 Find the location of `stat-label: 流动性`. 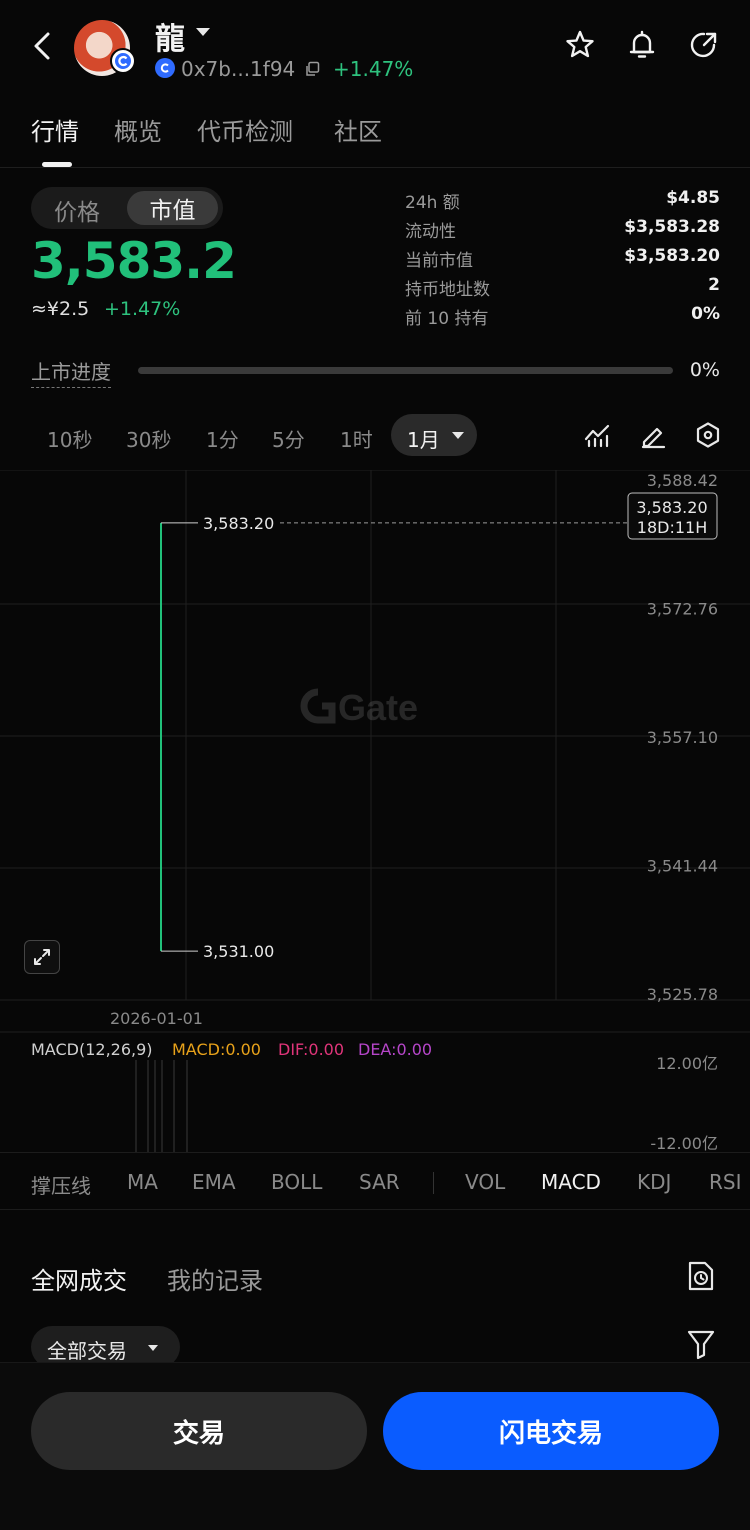

stat-label: 流动性 is located at coordinates (430, 232).